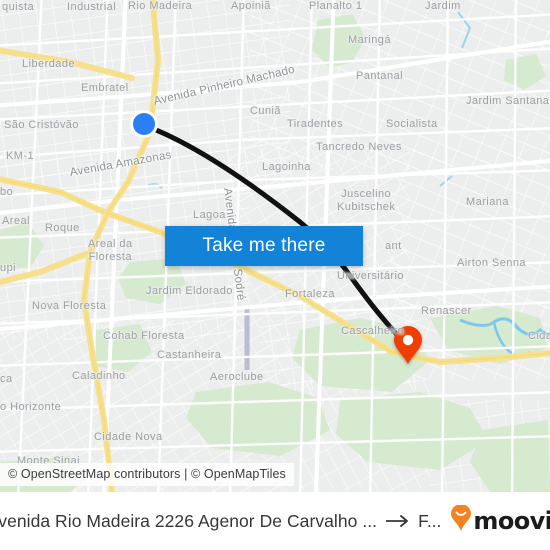 Image resolution: width=550 pixels, height=550 pixels. What do you see at coordinates (511, 521) in the screenshot?
I see `moovit-wordmark: moovit` at bounding box center [511, 521].